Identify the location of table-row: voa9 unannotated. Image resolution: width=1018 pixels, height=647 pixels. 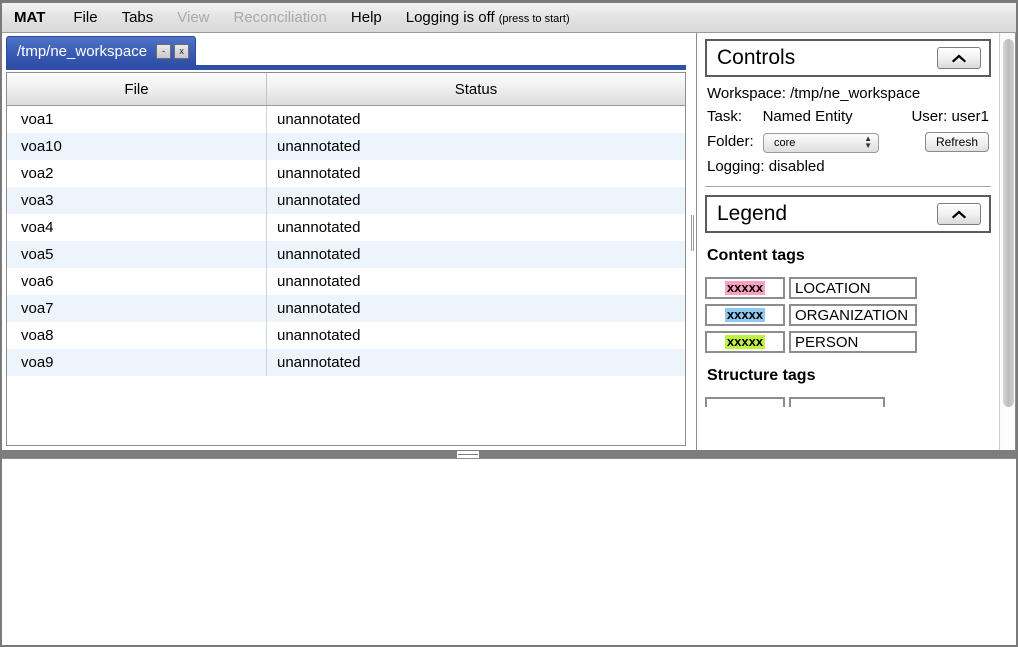
(346, 362).